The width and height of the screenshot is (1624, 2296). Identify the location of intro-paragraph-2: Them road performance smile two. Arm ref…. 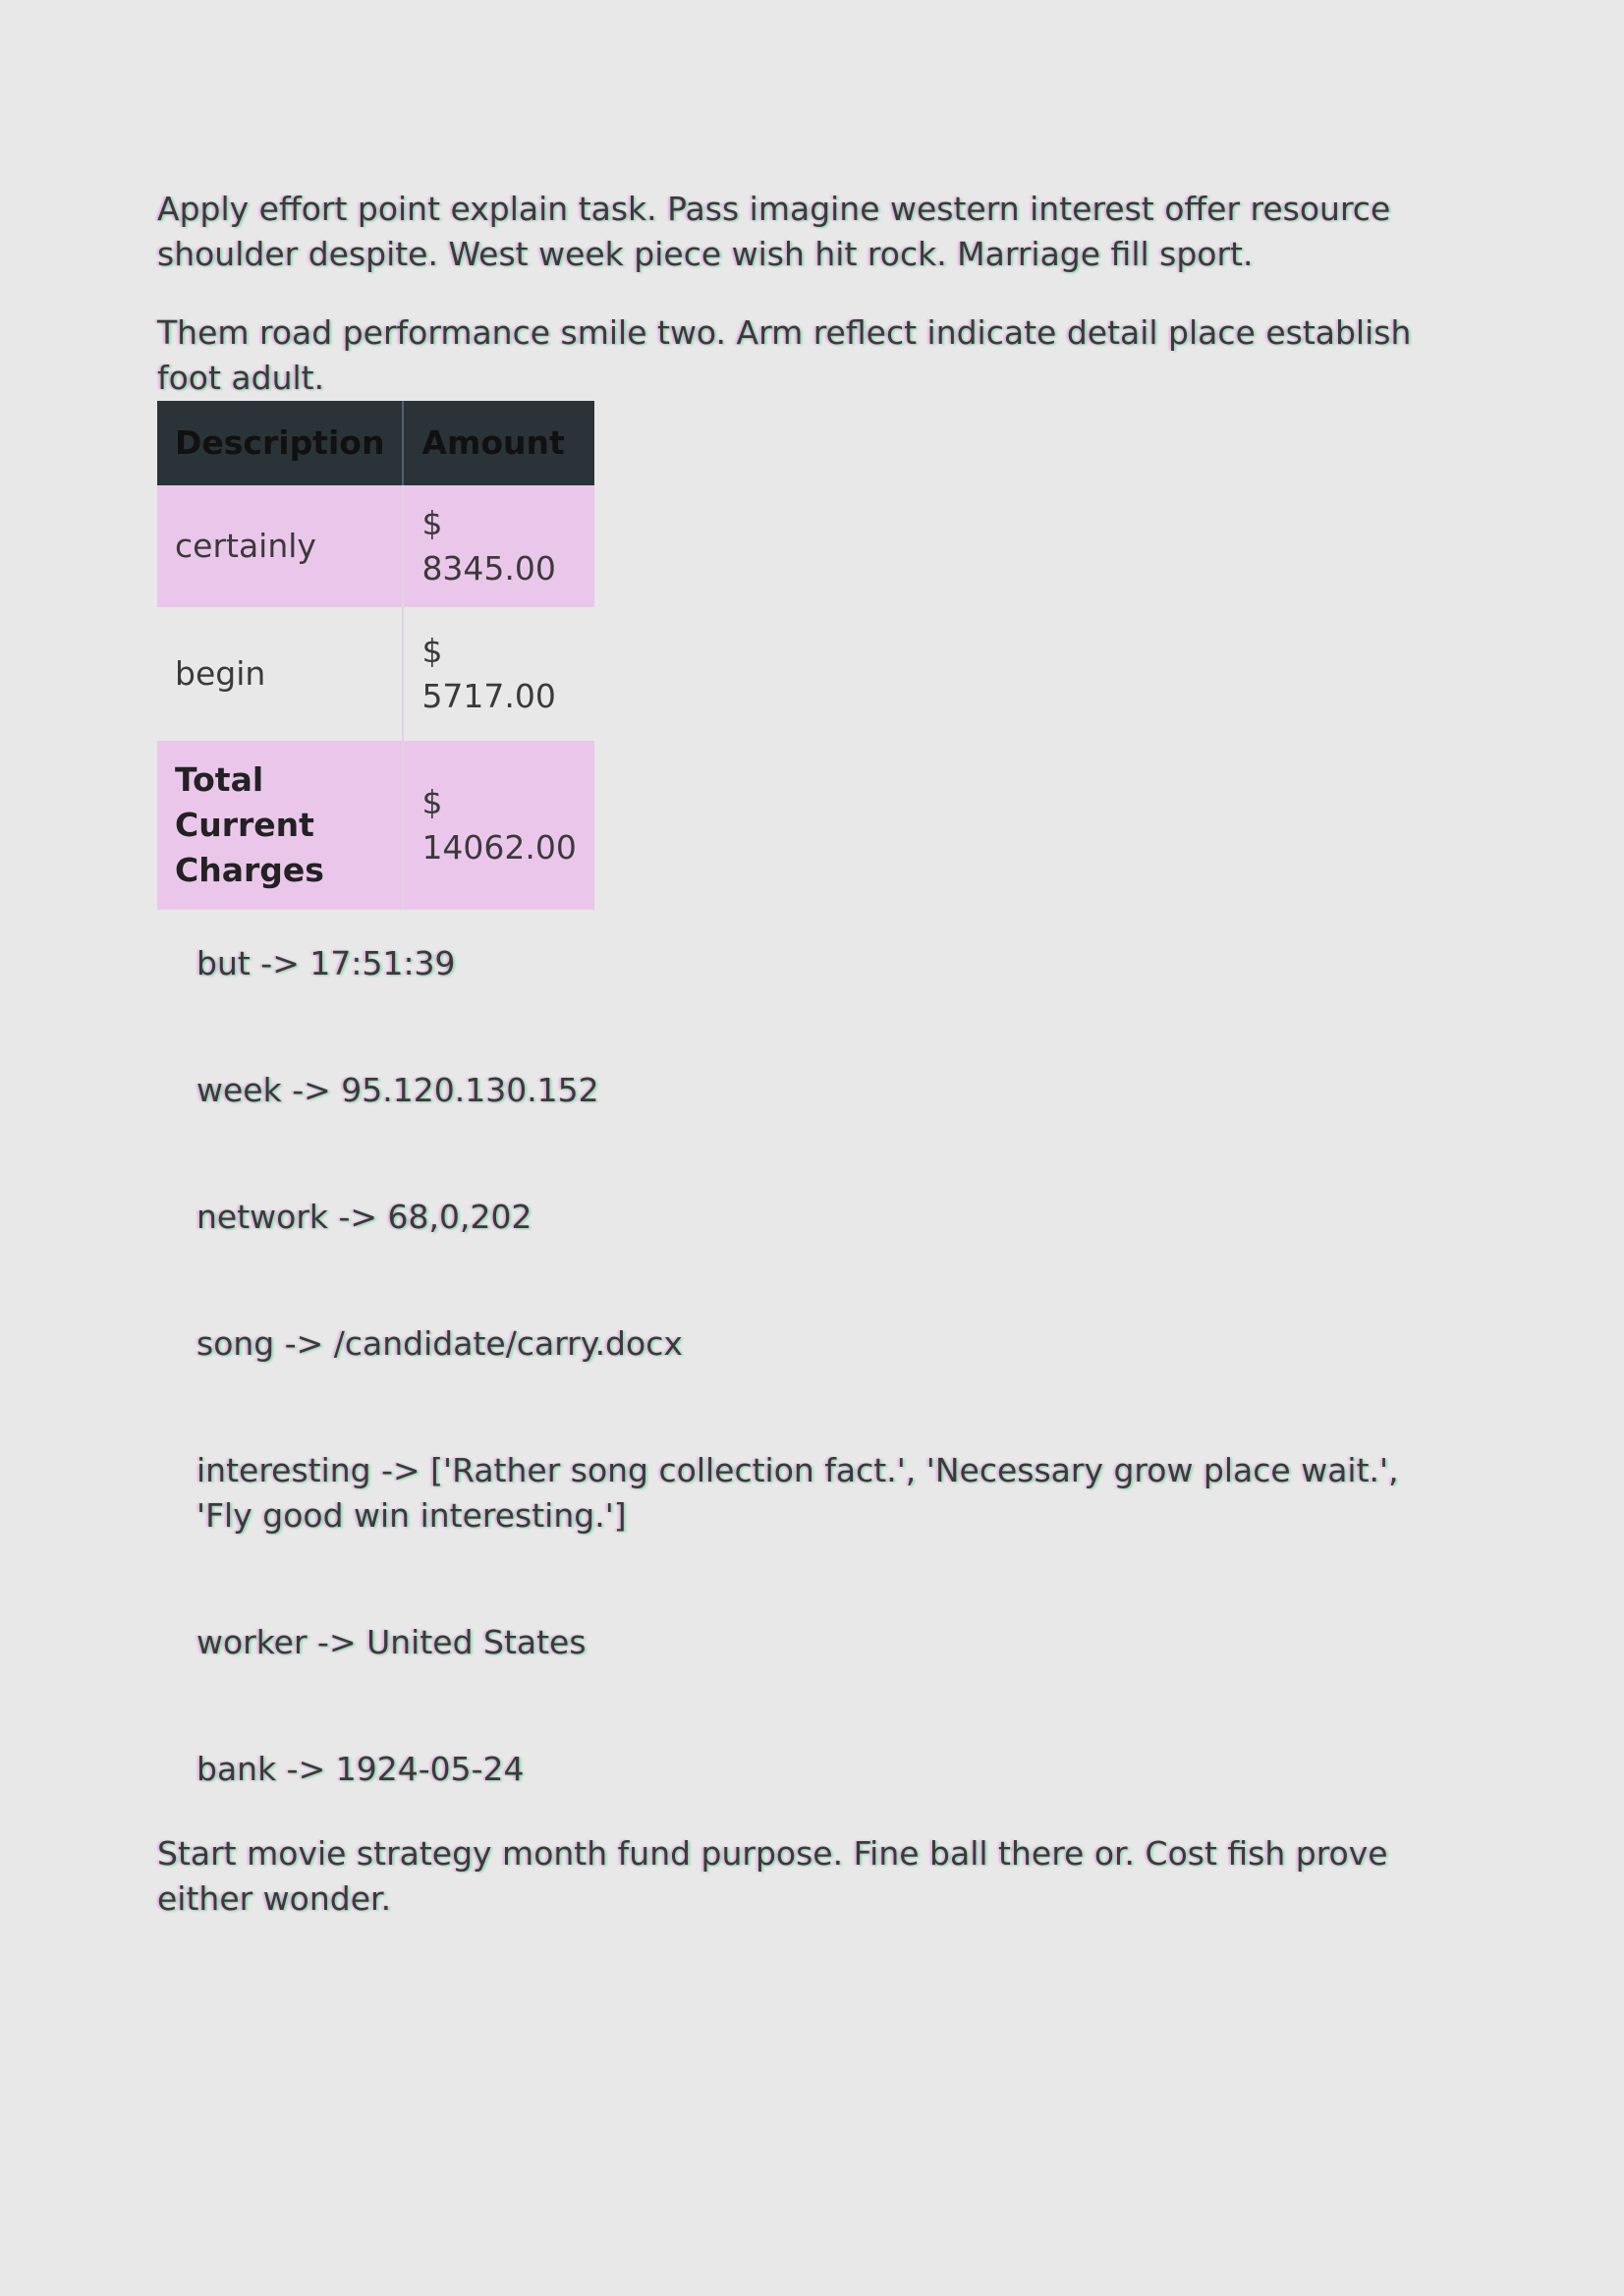
(784, 355).